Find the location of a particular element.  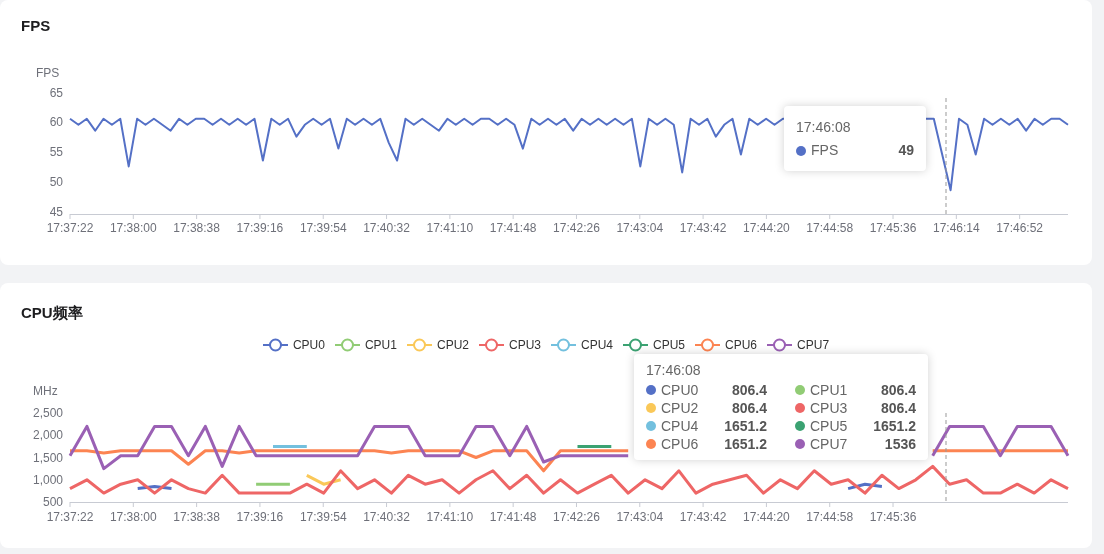

axis-label: 65 is located at coordinates (56, 92).